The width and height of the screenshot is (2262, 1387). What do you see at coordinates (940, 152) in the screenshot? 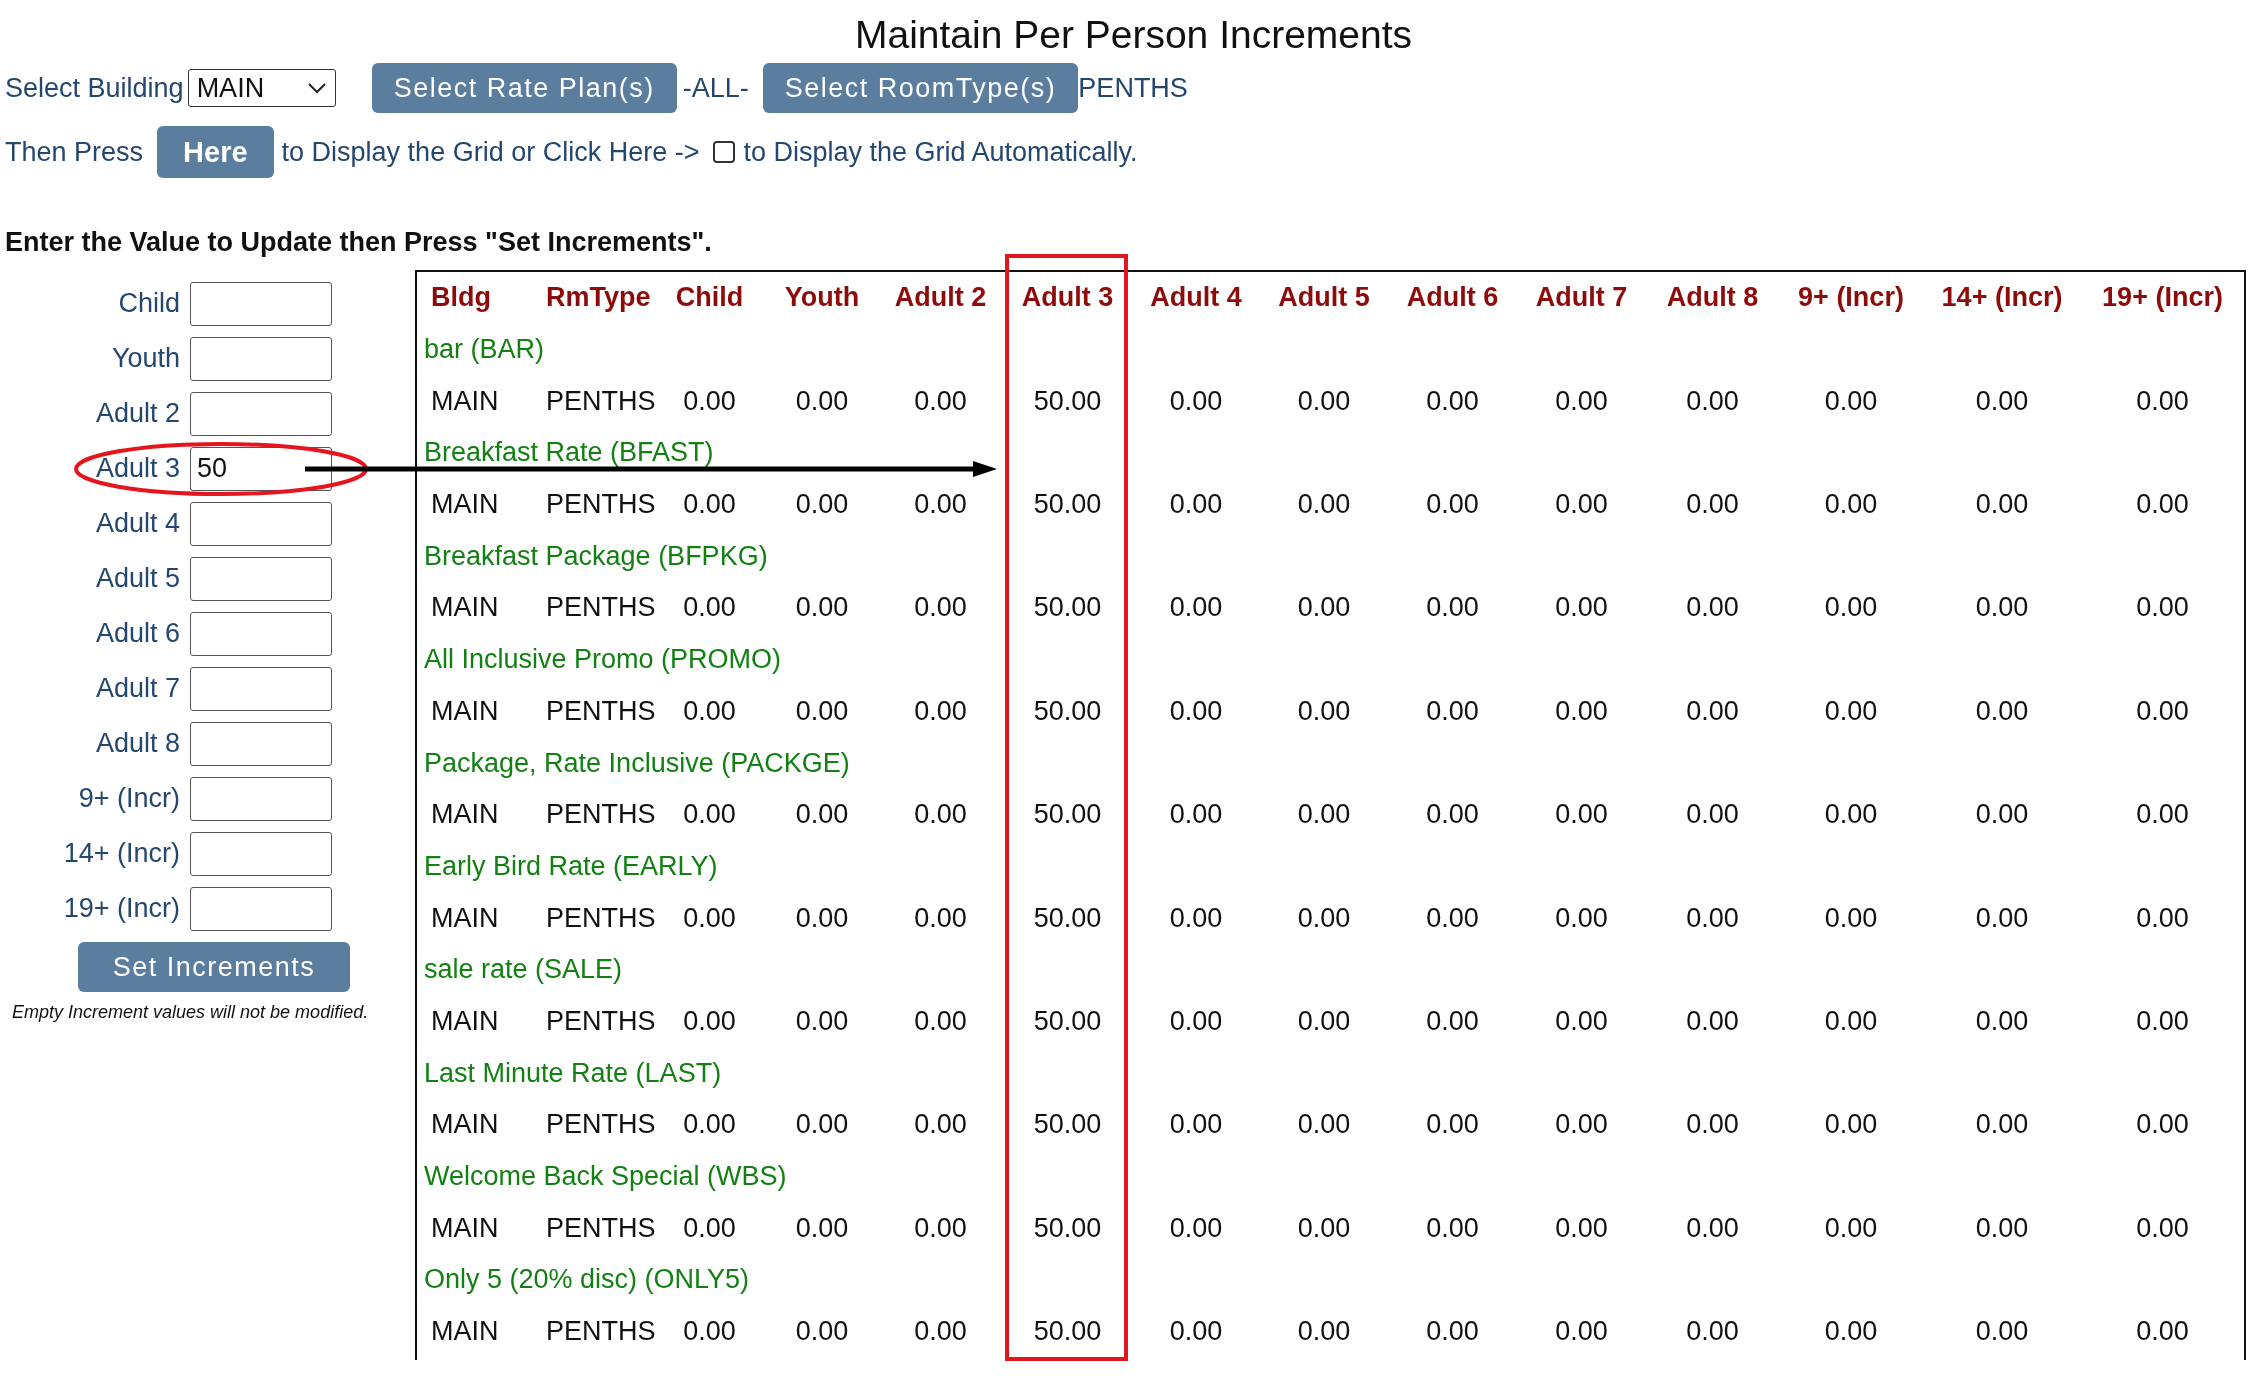
I see `instruction-text: to Display the Grid Automatically.` at bounding box center [940, 152].